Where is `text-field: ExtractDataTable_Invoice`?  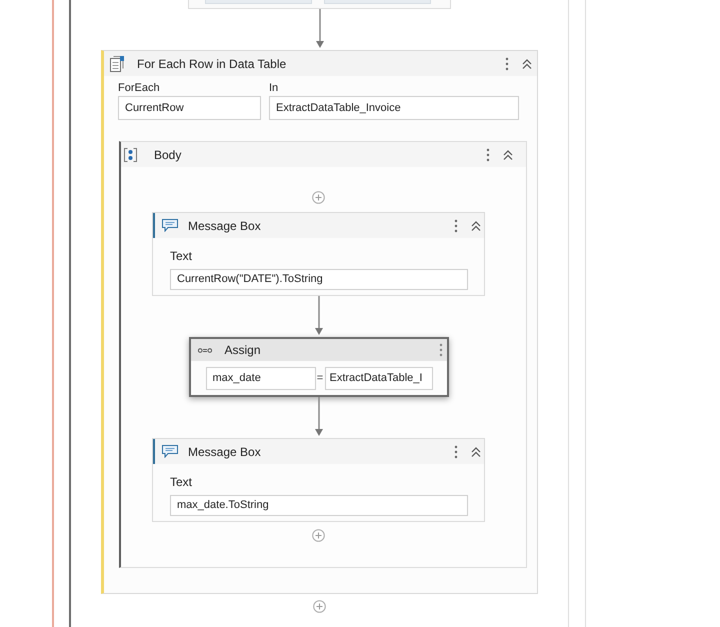
text-field: ExtractDataTable_Invoice is located at coordinates (394, 108).